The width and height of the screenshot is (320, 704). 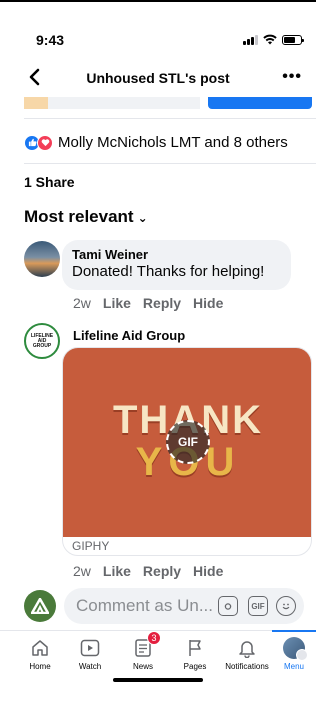 I want to click on tab-label: Menu, so click(x=293, y=666).